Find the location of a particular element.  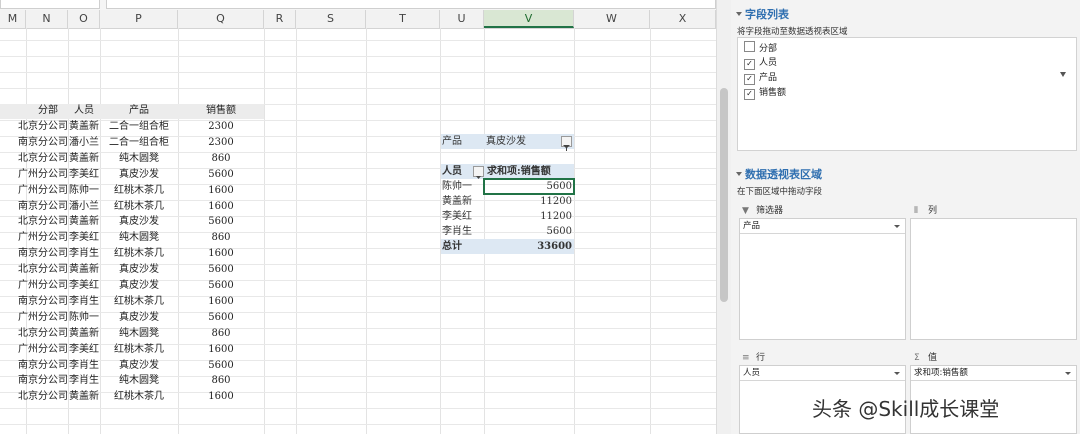

col-header-w: W is located at coordinates (612, 19).